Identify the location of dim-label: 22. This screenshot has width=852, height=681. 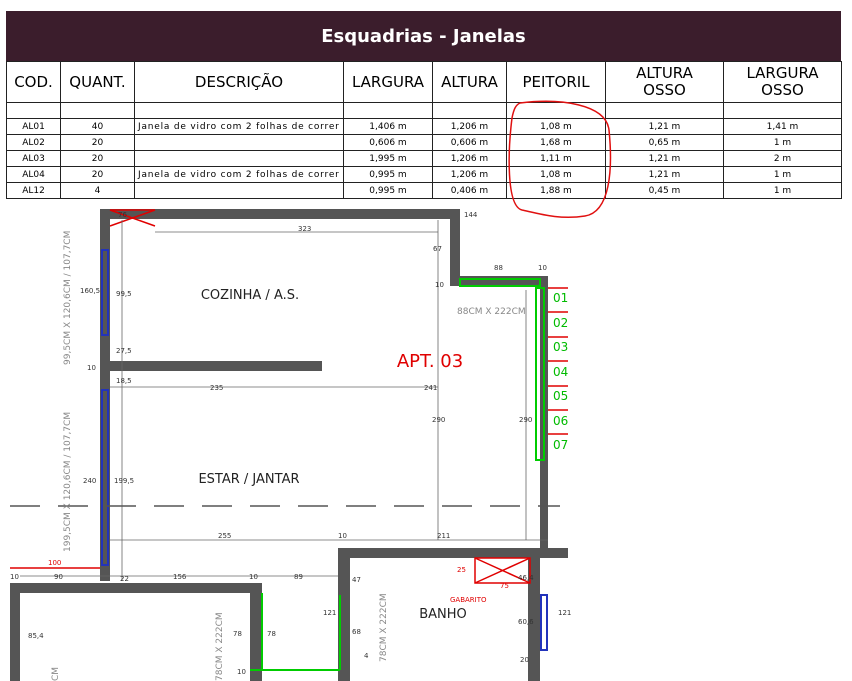
(124, 579).